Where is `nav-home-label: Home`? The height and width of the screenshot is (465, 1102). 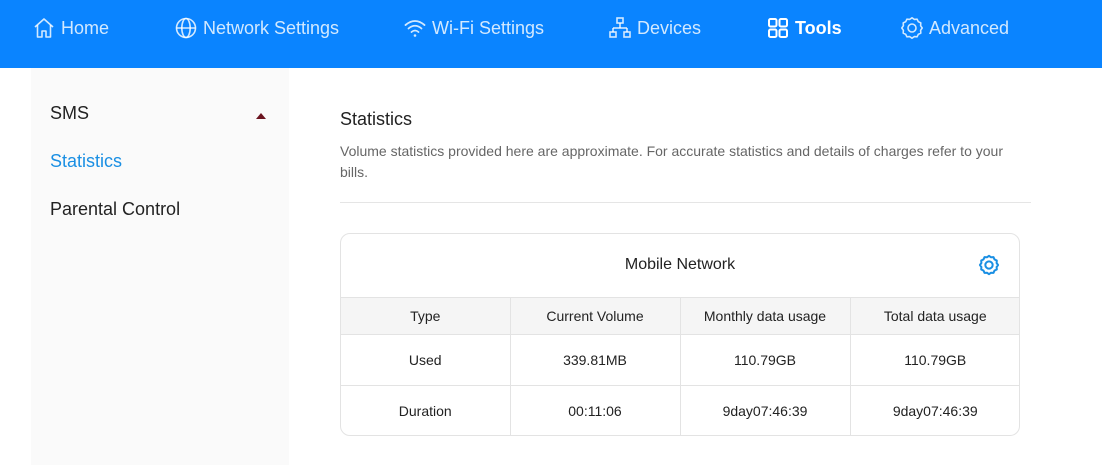
nav-home-label: Home is located at coordinates (85, 27).